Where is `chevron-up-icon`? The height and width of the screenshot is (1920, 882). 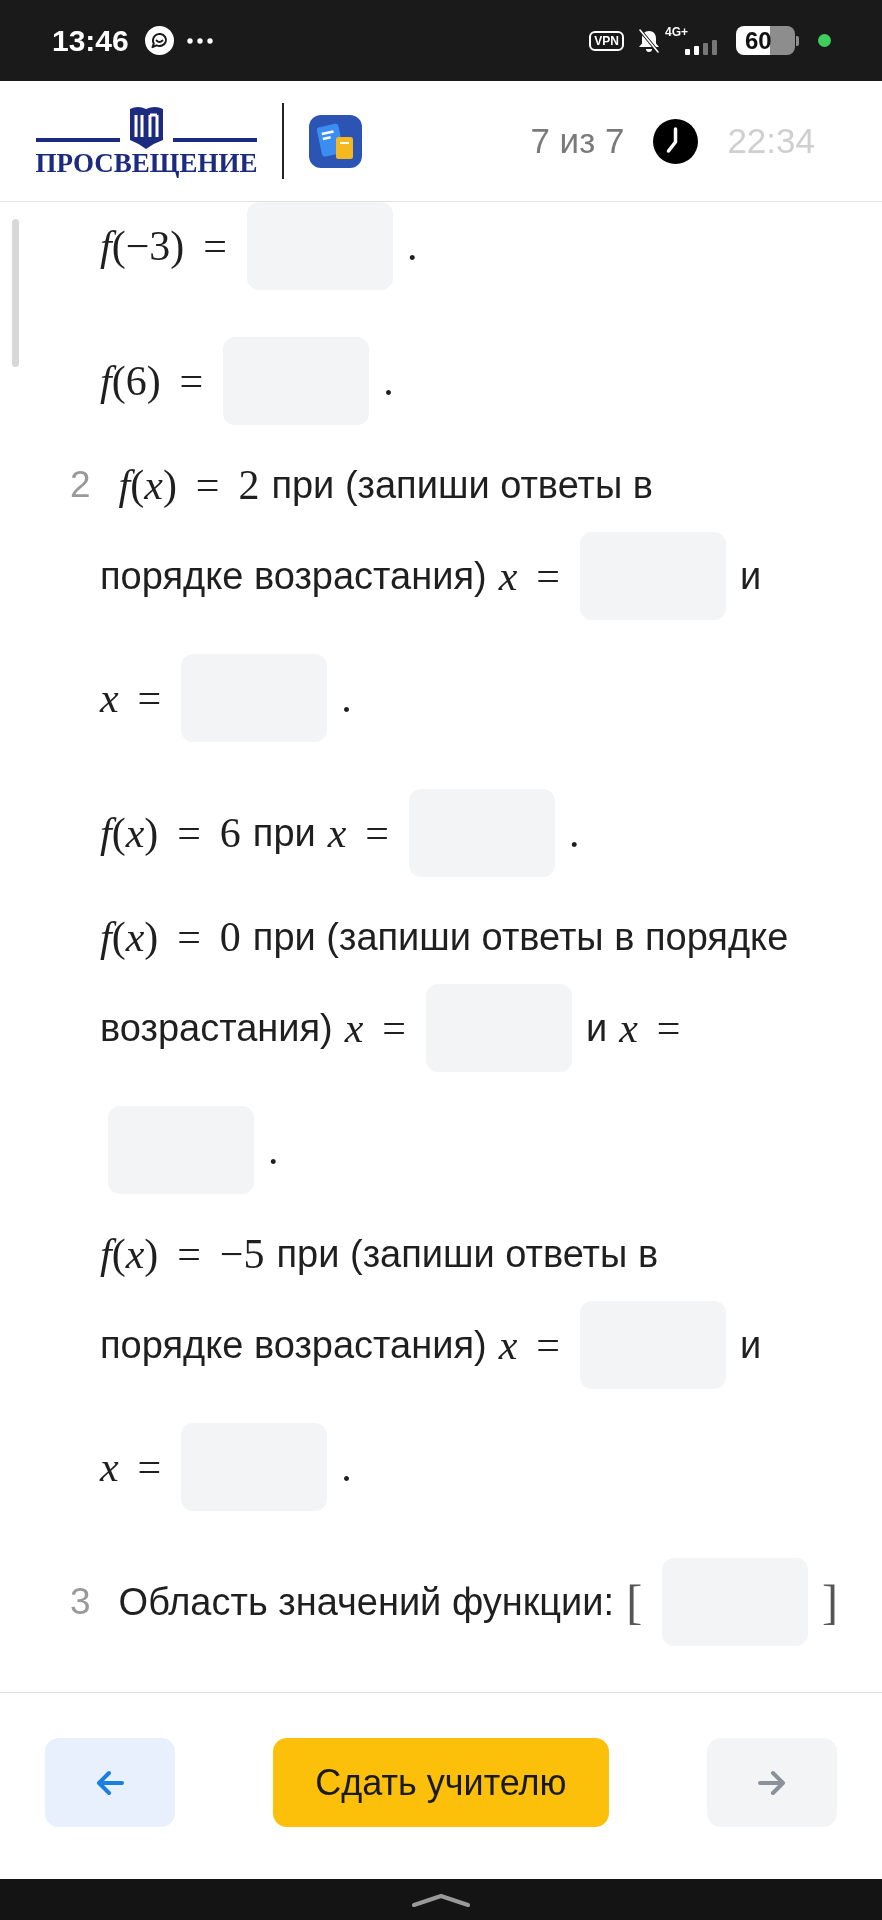 chevron-up-icon is located at coordinates (441, 1899).